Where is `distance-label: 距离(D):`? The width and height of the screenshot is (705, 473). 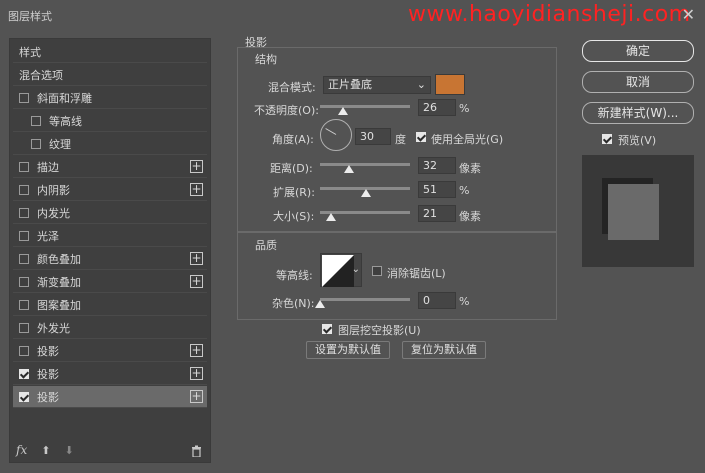 distance-label: 距离(D): is located at coordinates (291, 168).